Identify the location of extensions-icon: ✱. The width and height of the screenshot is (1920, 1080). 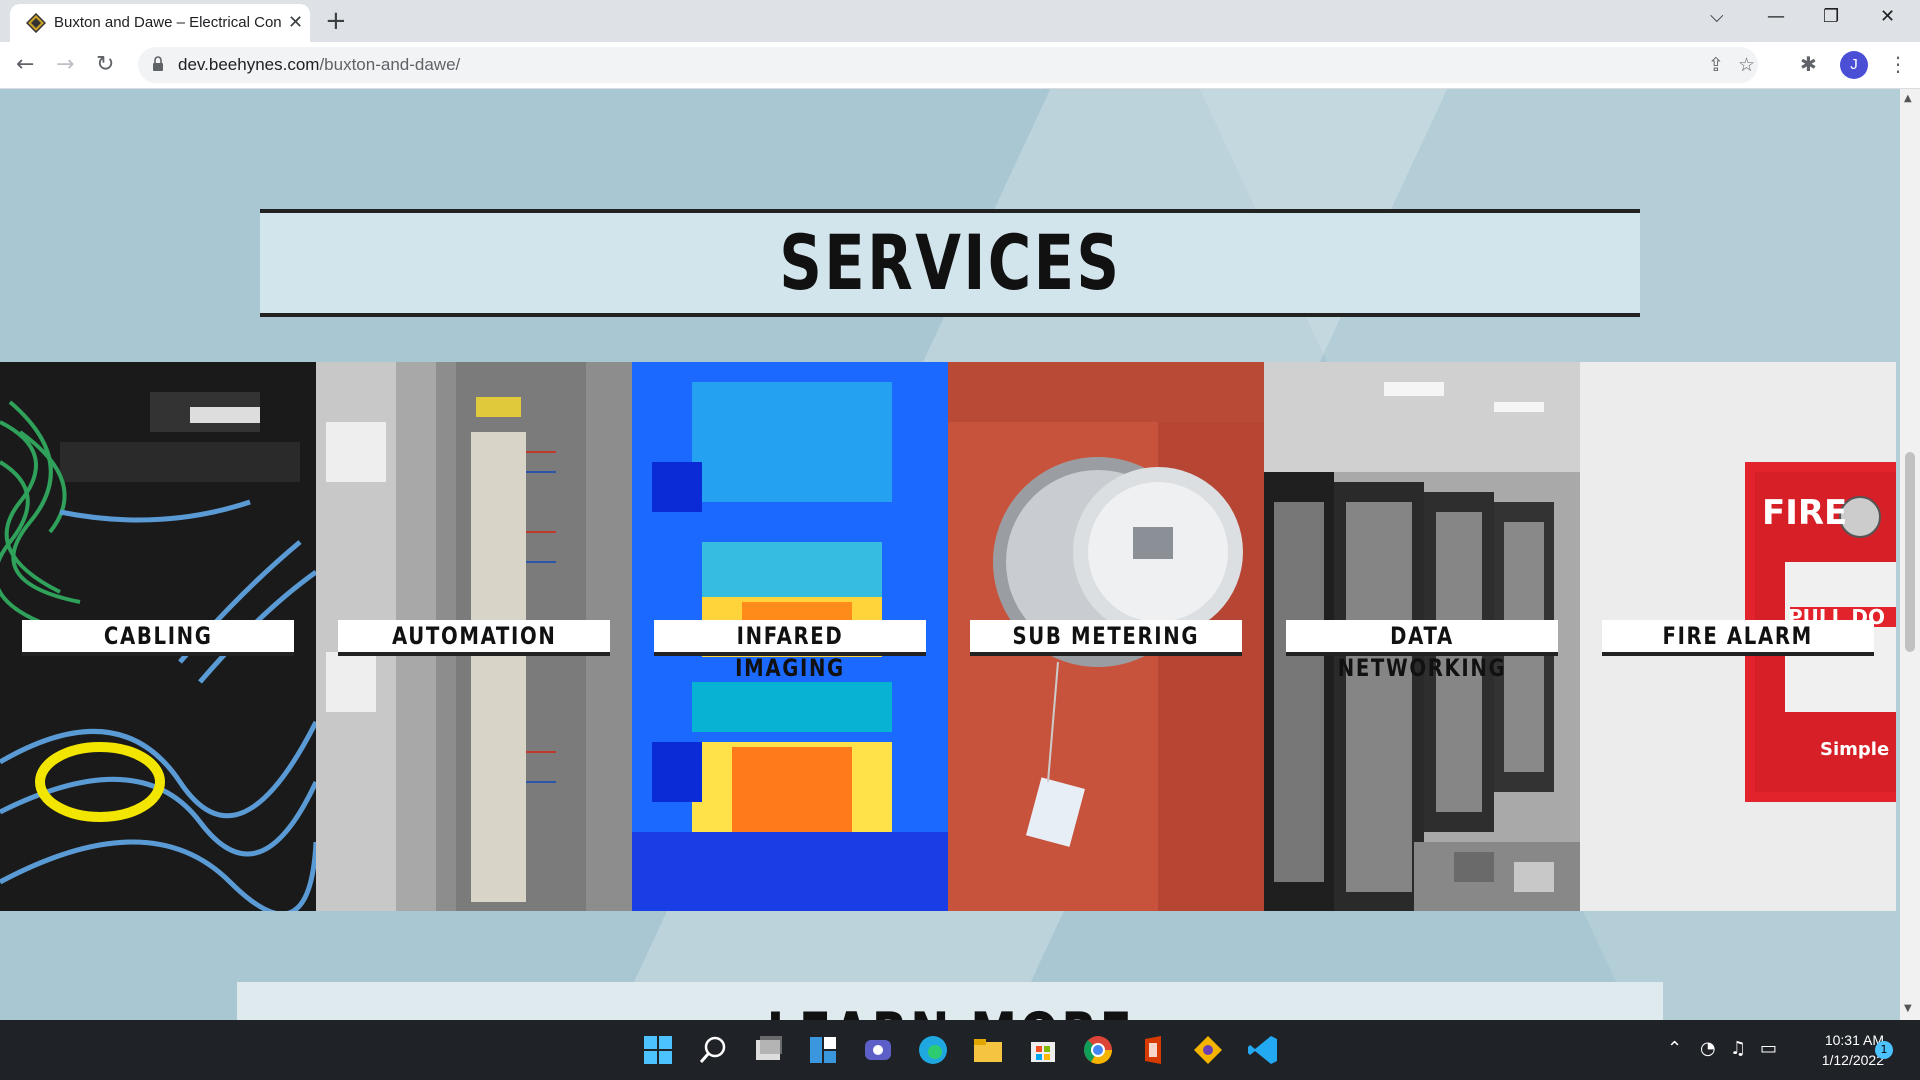
(1808, 64).